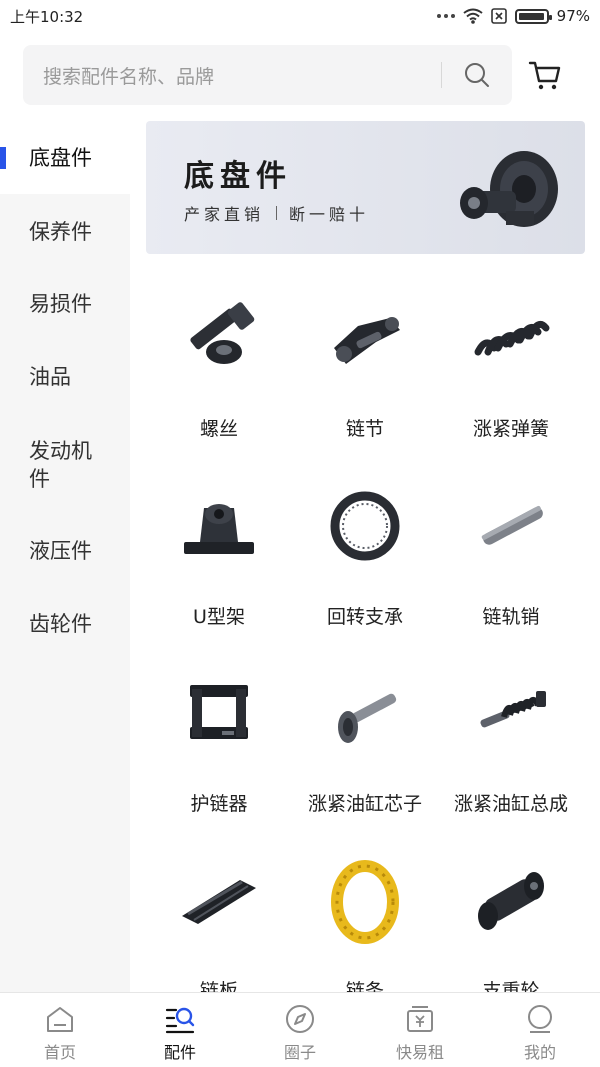 Image resolution: width=600 pixels, height=1067 pixels. What do you see at coordinates (219, 556) in the screenshot?
I see `product-item-u-bracket: U型架` at bounding box center [219, 556].